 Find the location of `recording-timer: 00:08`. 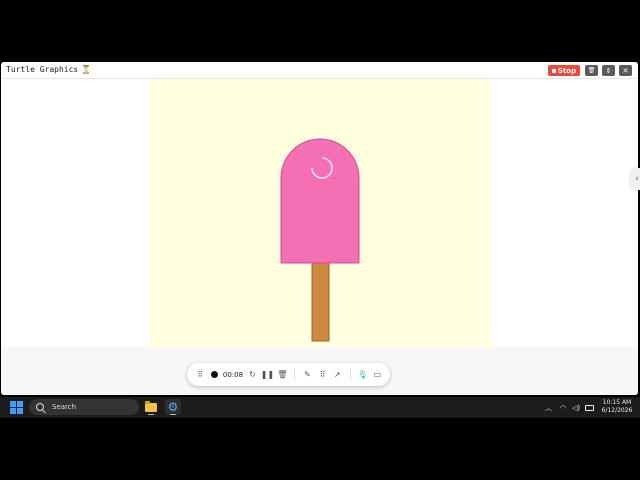

recording-timer: 00:08 is located at coordinates (233, 374).